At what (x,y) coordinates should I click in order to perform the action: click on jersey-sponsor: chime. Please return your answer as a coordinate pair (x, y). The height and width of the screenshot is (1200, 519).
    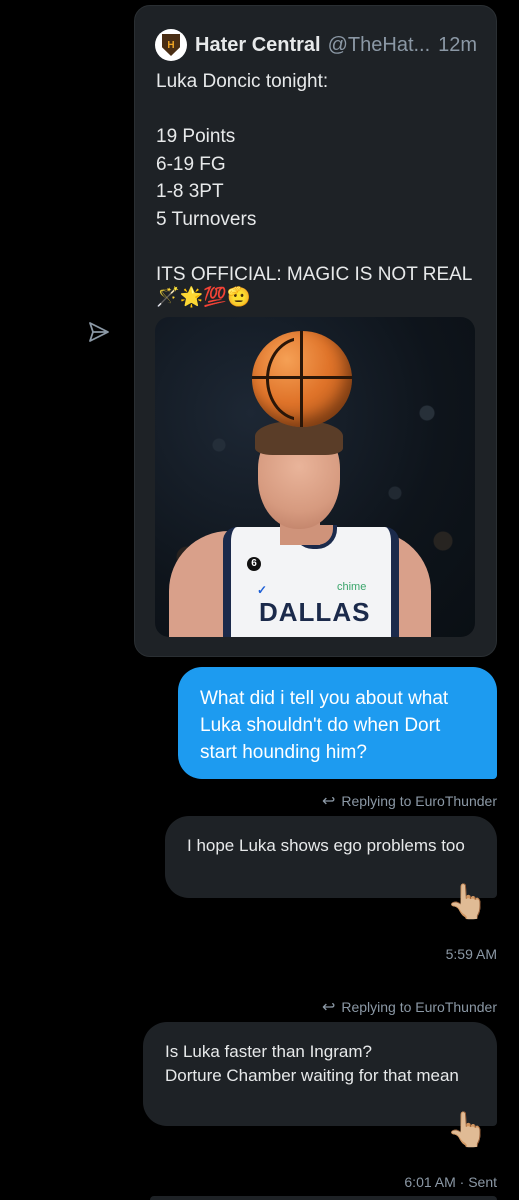
    Looking at the image, I should click on (352, 587).